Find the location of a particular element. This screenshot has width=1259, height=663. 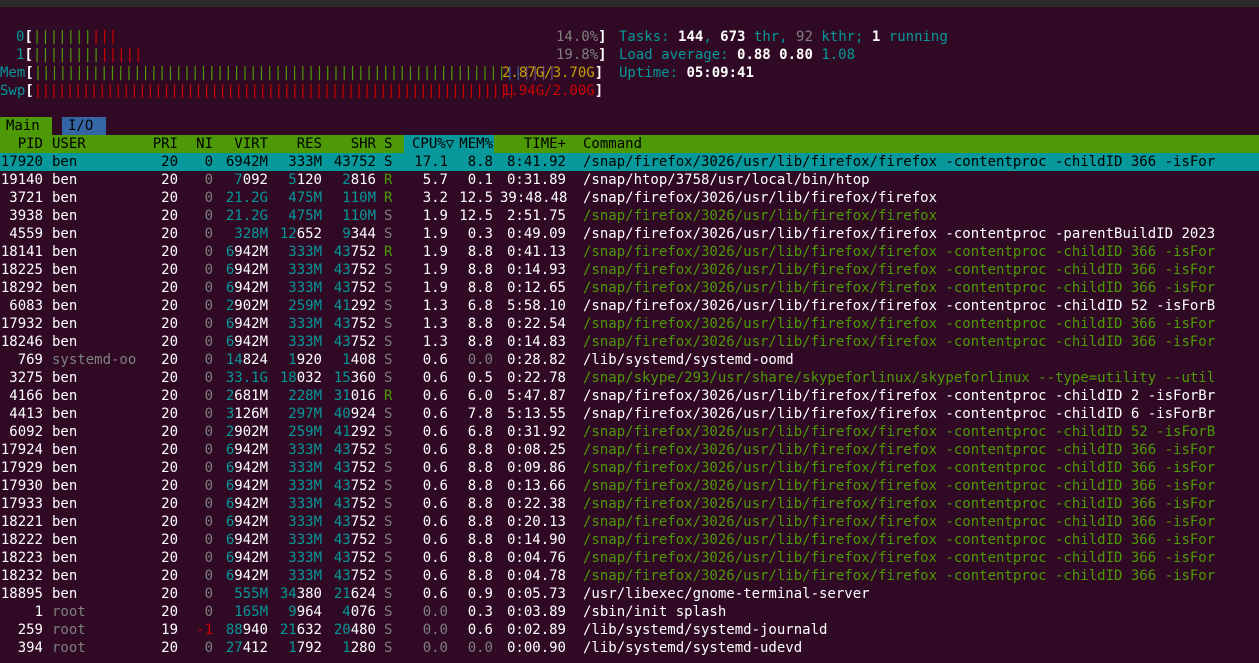

col-virt: VIRT is located at coordinates (244, 144).